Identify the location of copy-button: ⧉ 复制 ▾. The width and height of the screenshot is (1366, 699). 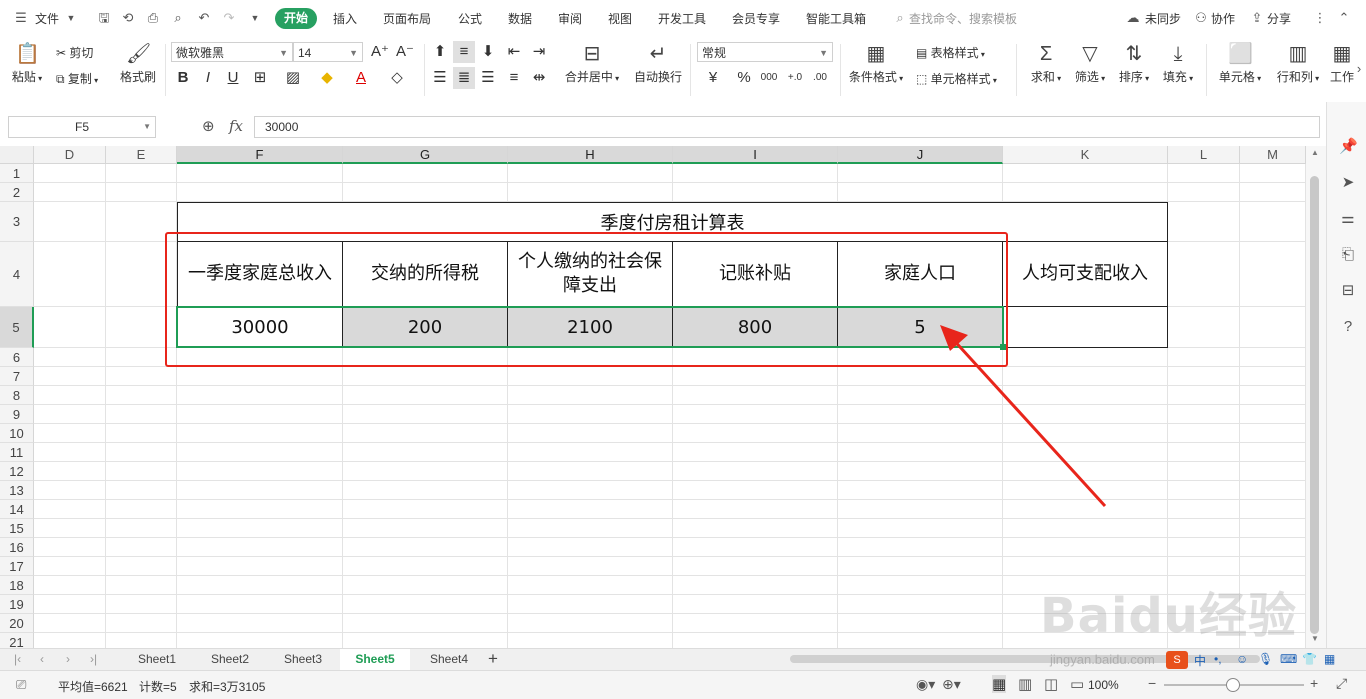
(77, 78).